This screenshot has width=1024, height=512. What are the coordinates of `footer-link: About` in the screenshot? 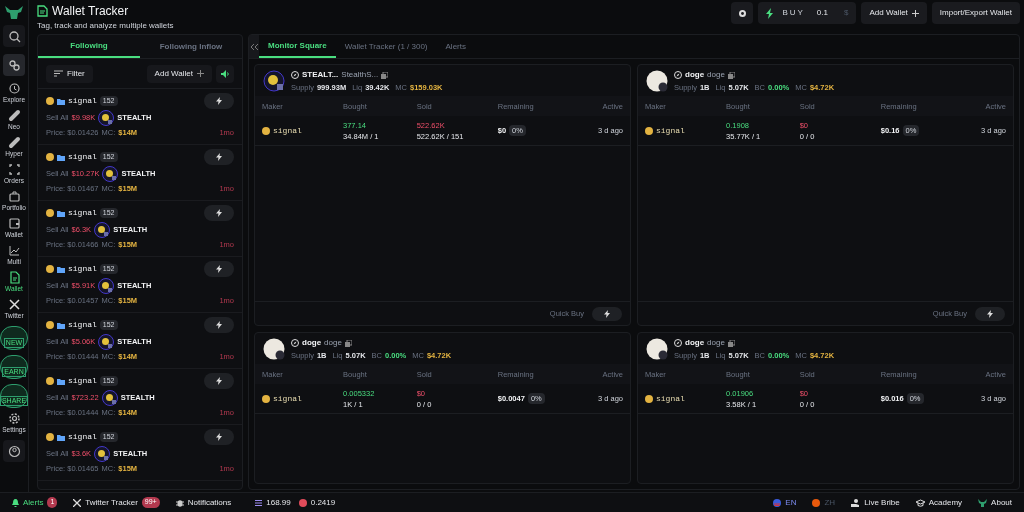 It's located at (995, 502).